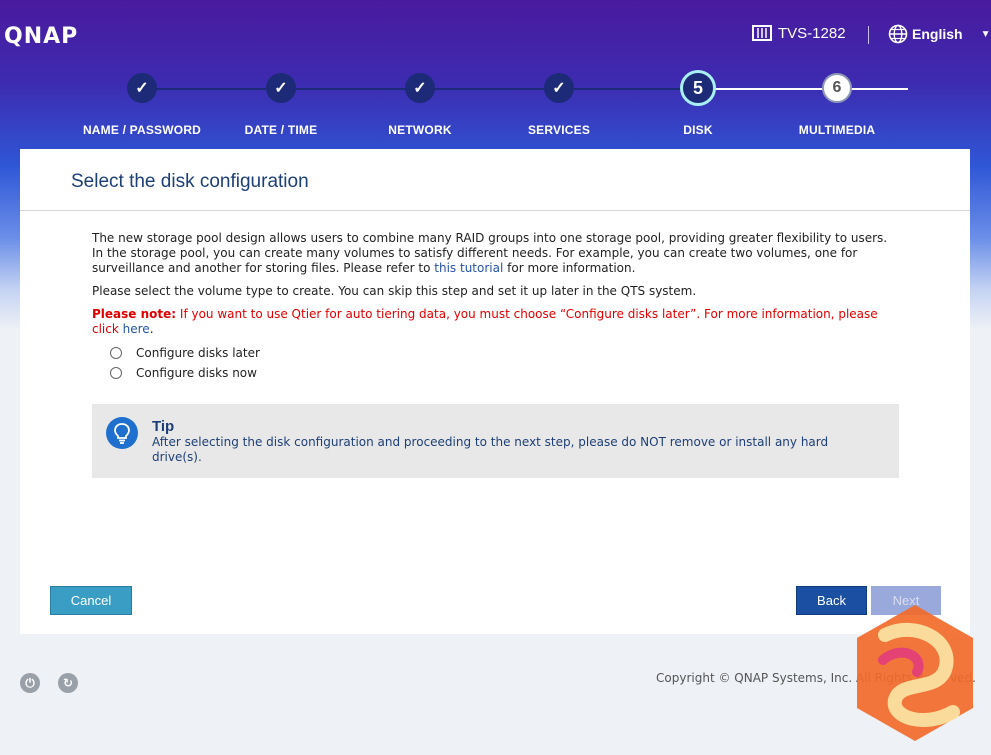 This screenshot has height=755, width=991. I want to click on note-end: ., so click(151, 329).